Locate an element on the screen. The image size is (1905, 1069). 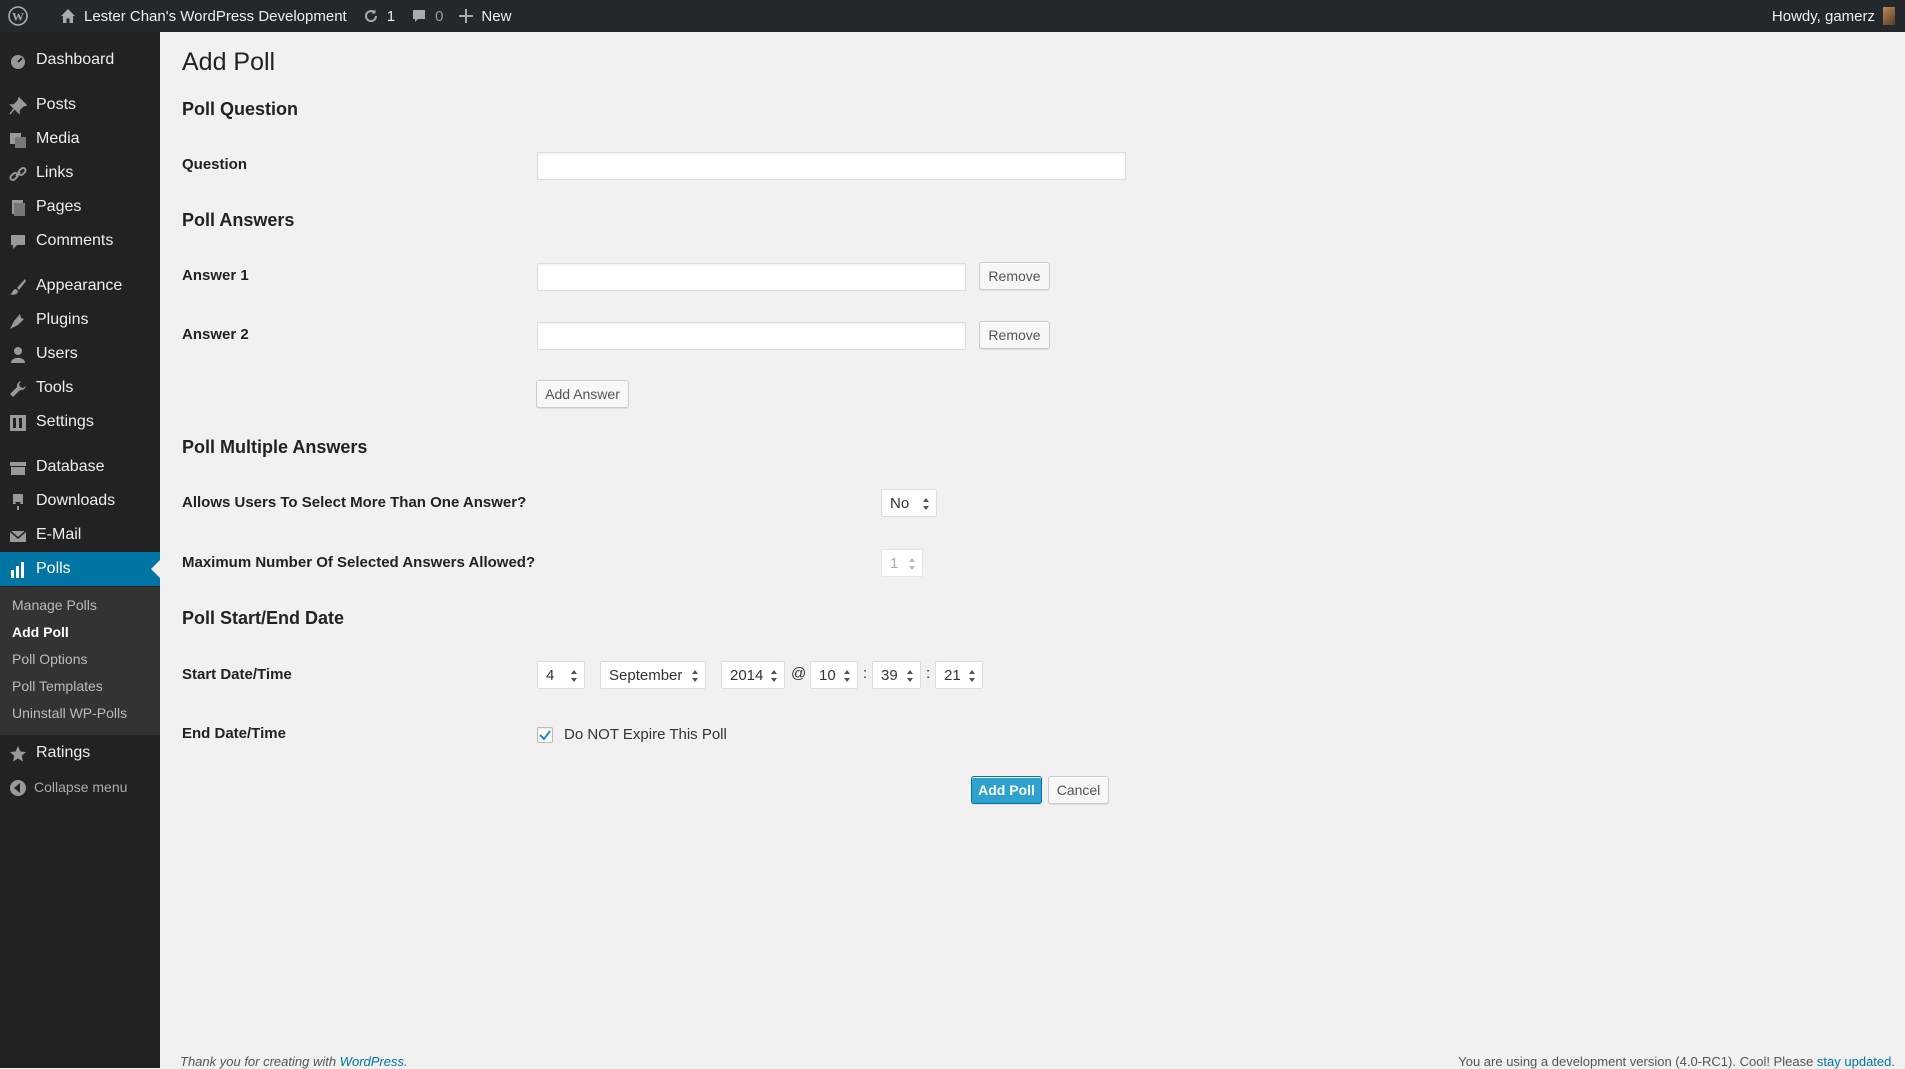
my-account: Howdy, gamerz is located at coordinates (1838, 16).